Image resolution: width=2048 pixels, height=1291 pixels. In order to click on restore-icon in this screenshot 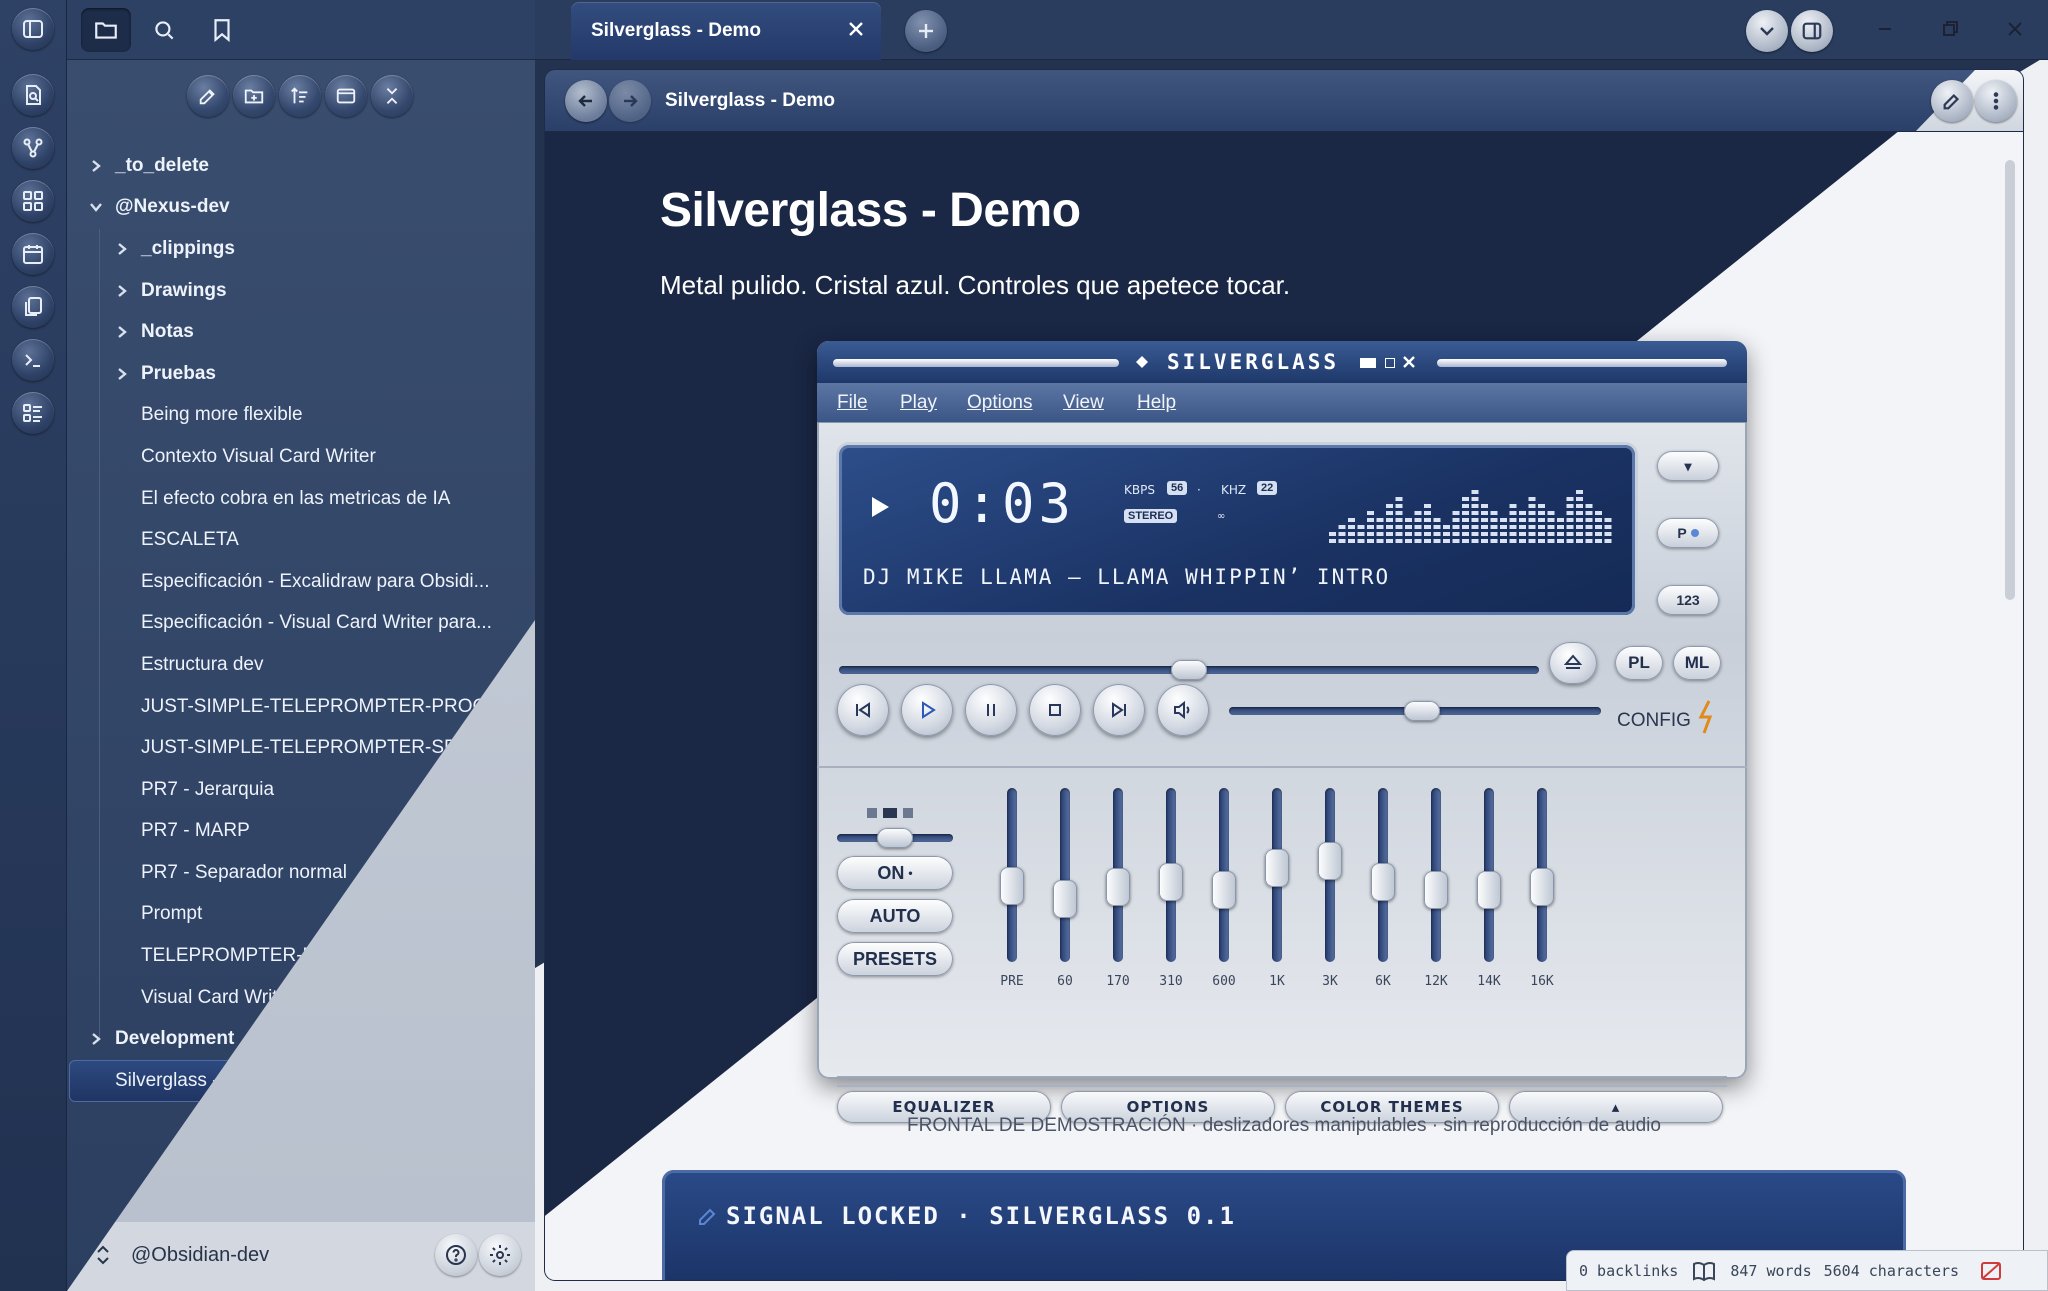, I will do `click(1950, 29)`.